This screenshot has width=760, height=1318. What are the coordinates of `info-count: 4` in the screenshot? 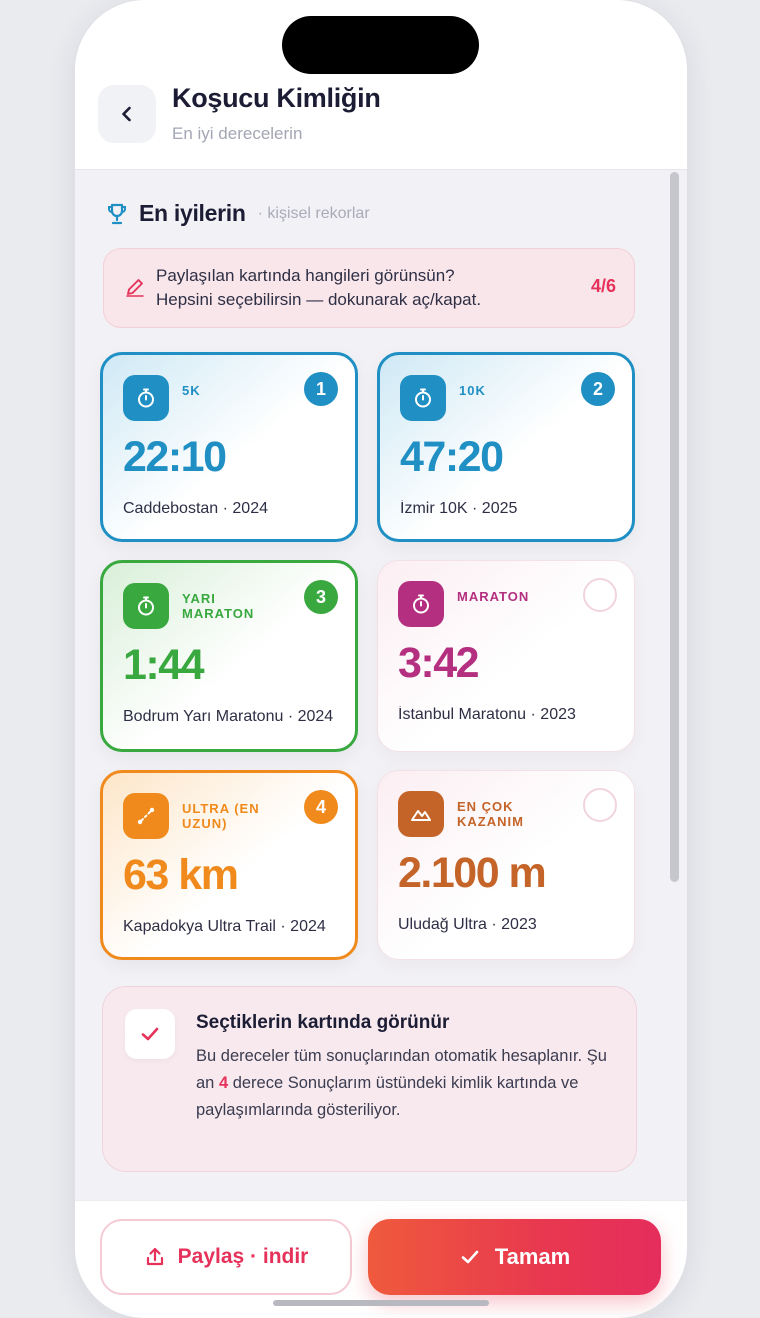 It's located at (223, 1083).